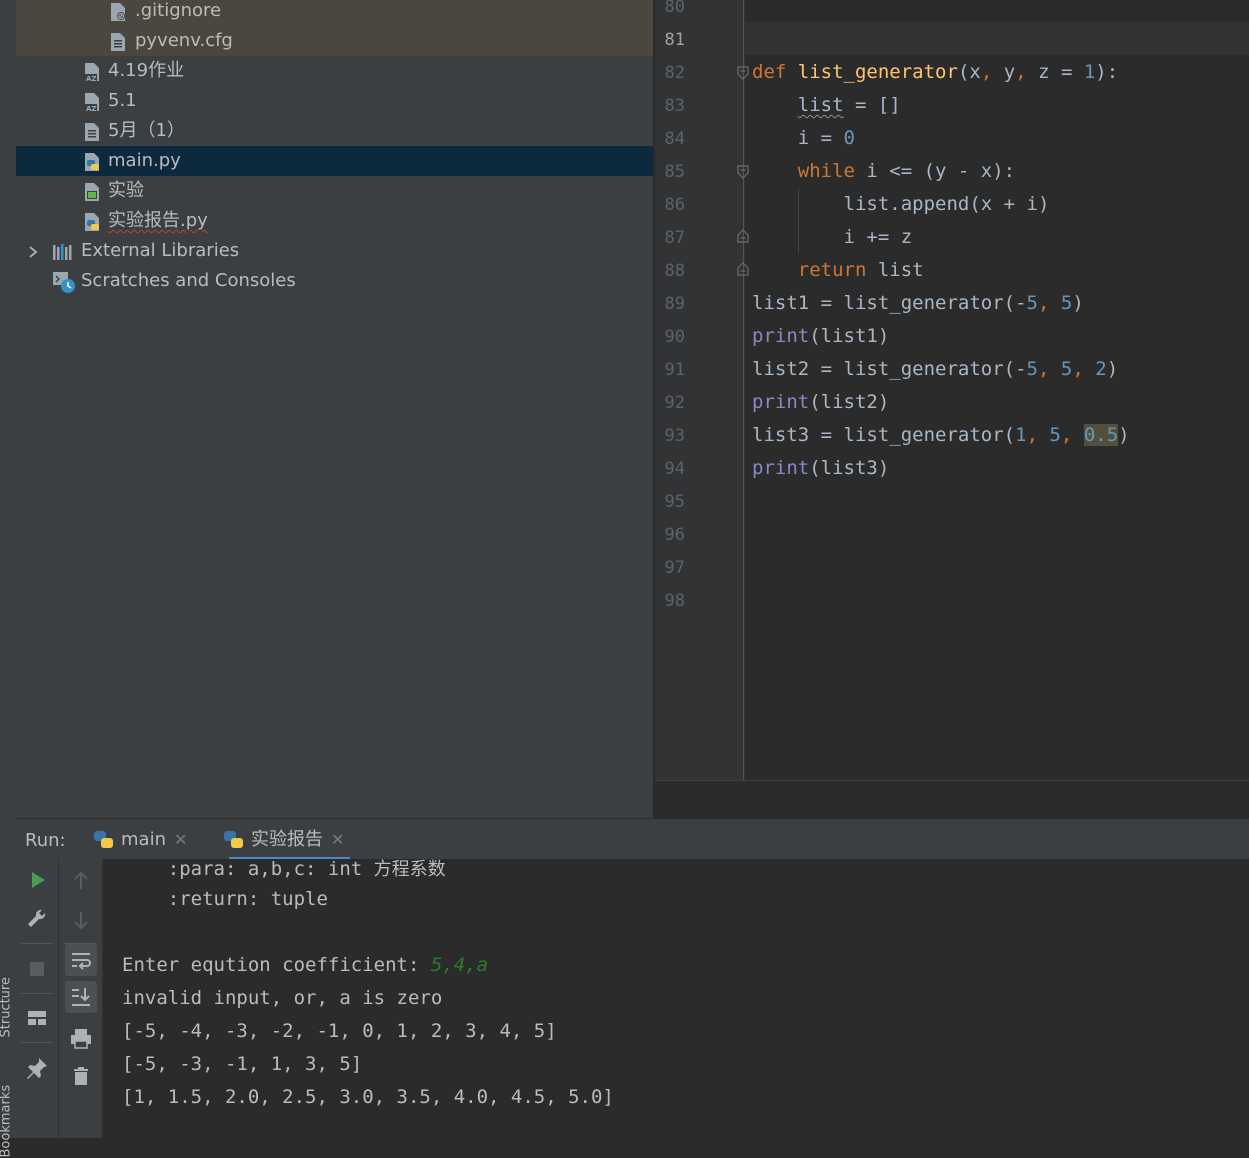 Image resolution: width=1249 pixels, height=1158 pixels. Describe the element at coordinates (144, 160) in the screenshot. I see `tree-item-label: main.py` at that location.